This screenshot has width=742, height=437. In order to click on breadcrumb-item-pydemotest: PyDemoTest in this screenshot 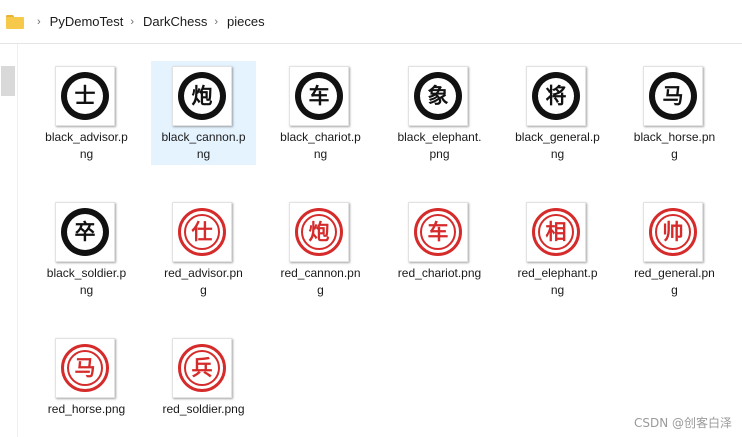, I will do `click(87, 21)`.